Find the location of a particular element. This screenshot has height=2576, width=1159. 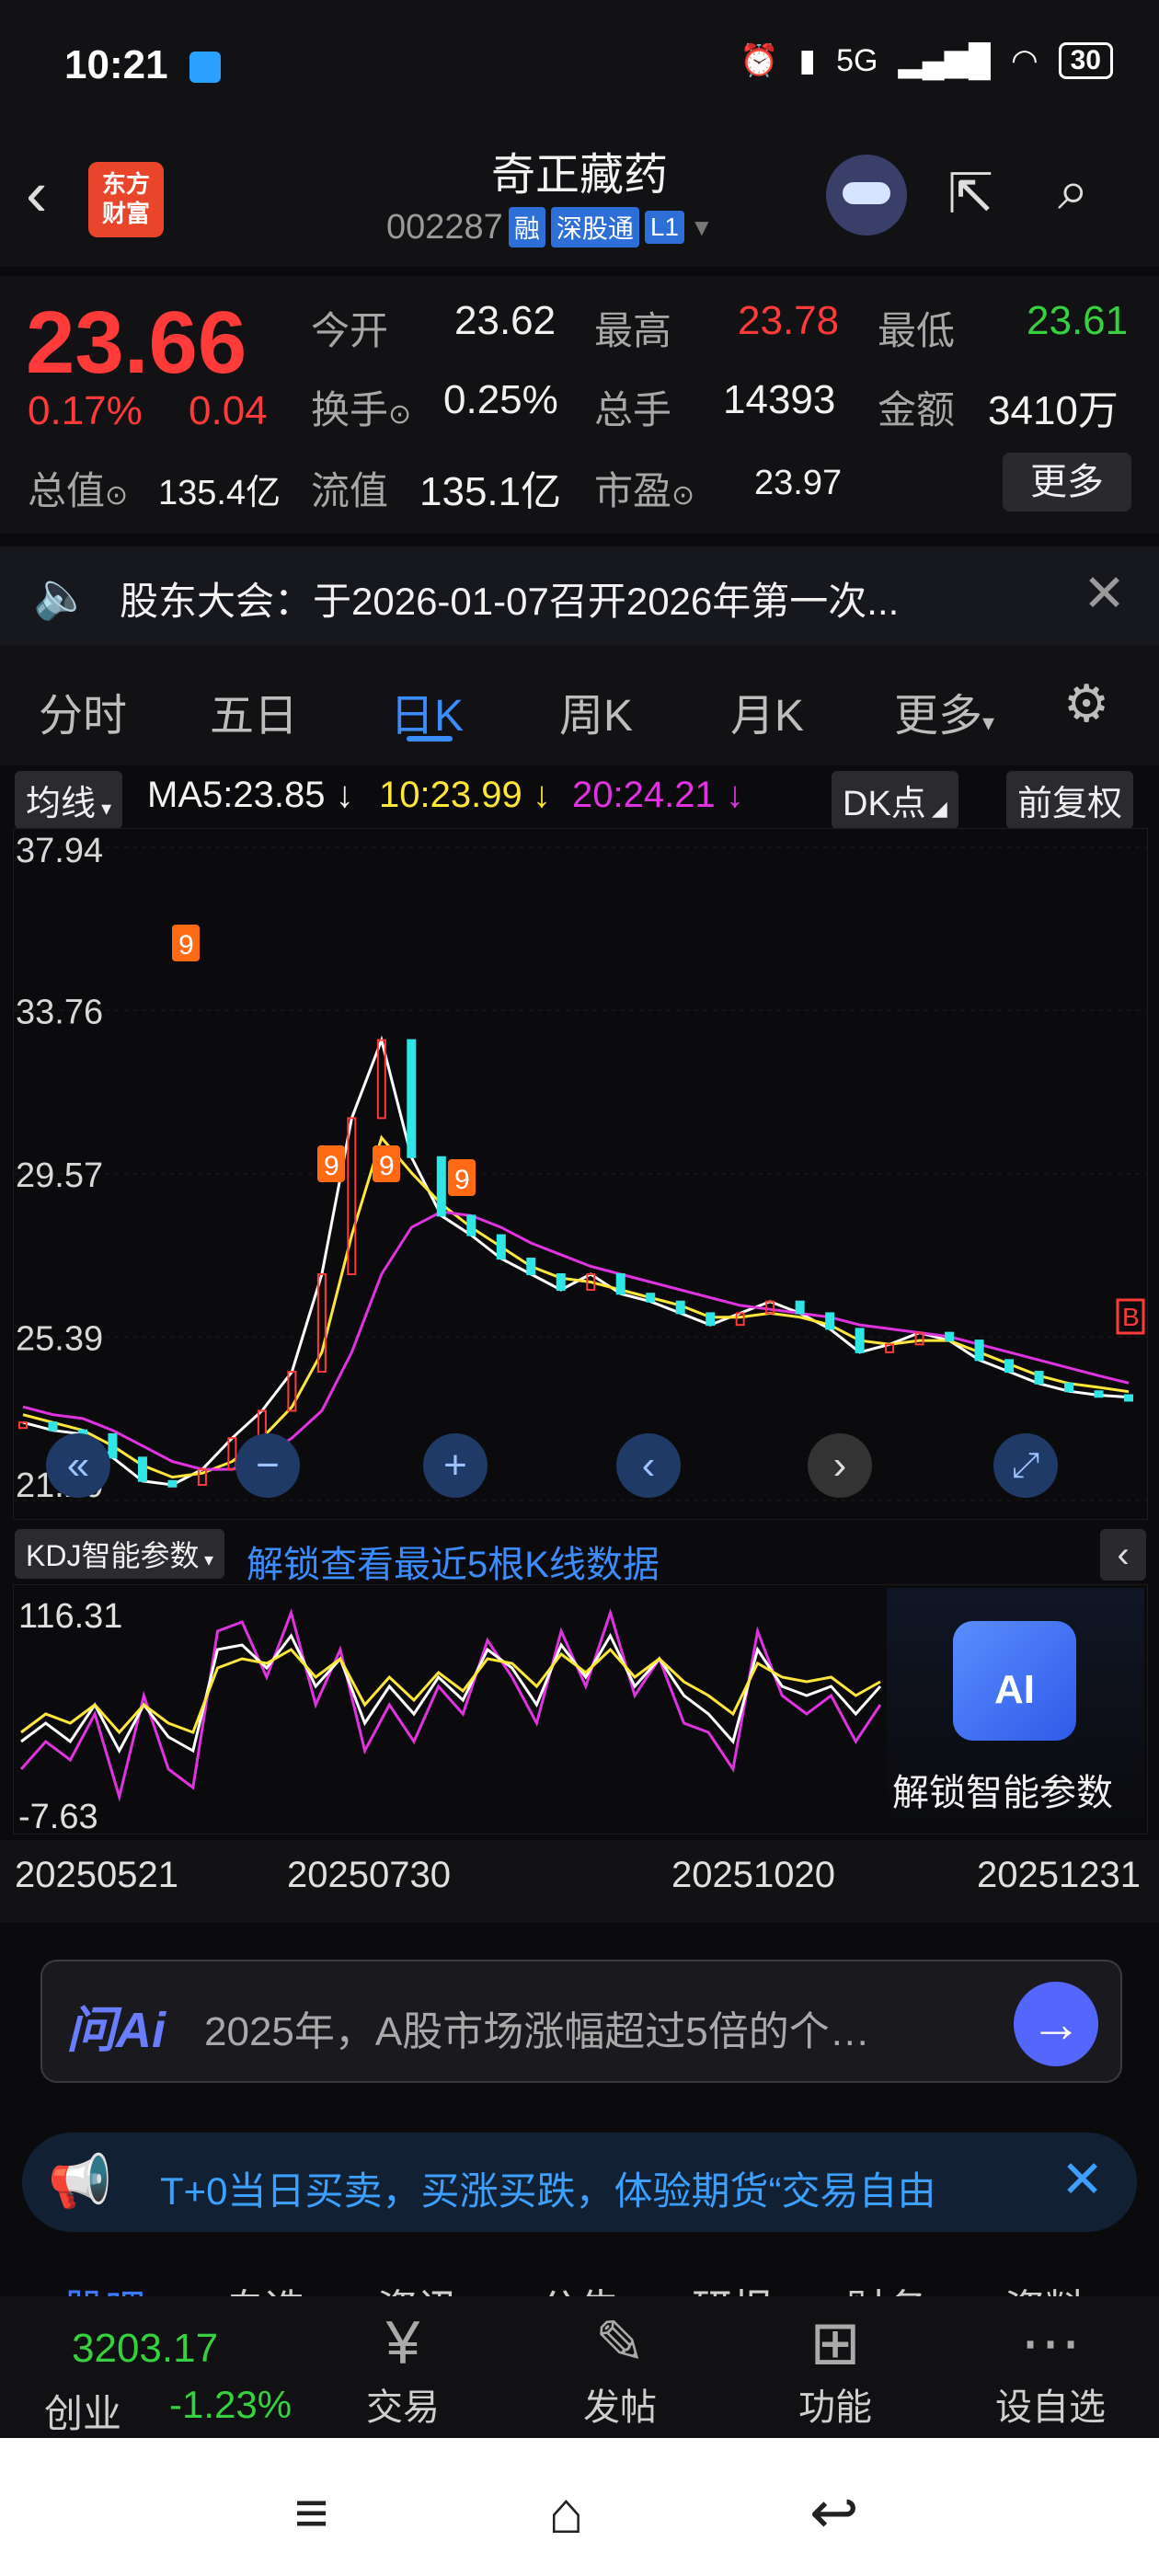

robot-assistant-icon is located at coordinates (866, 195).